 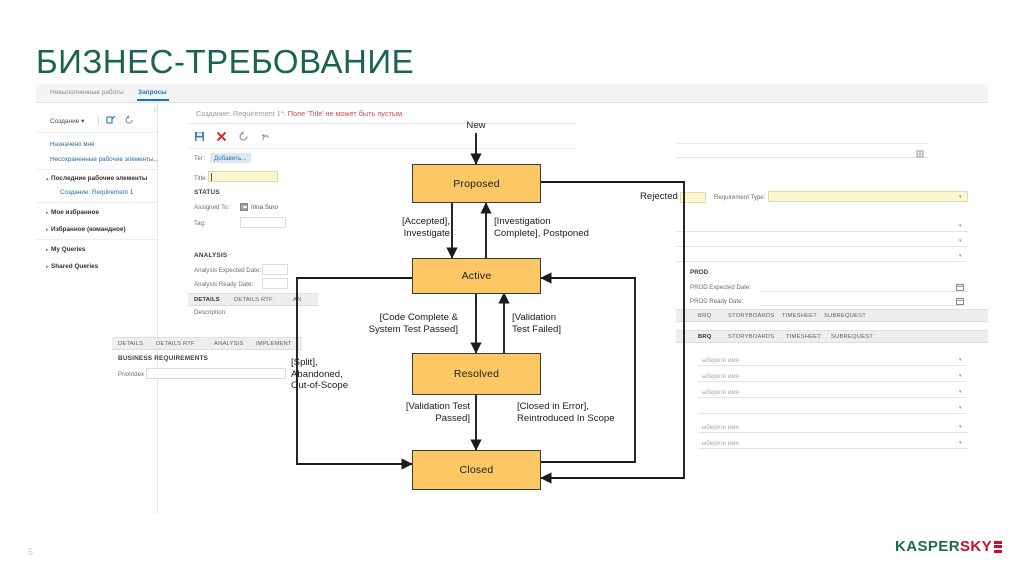 What do you see at coordinates (512, 93) in the screenshot?
I see `app-tab-bar: Невыполненные работы Запросы` at bounding box center [512, 93].